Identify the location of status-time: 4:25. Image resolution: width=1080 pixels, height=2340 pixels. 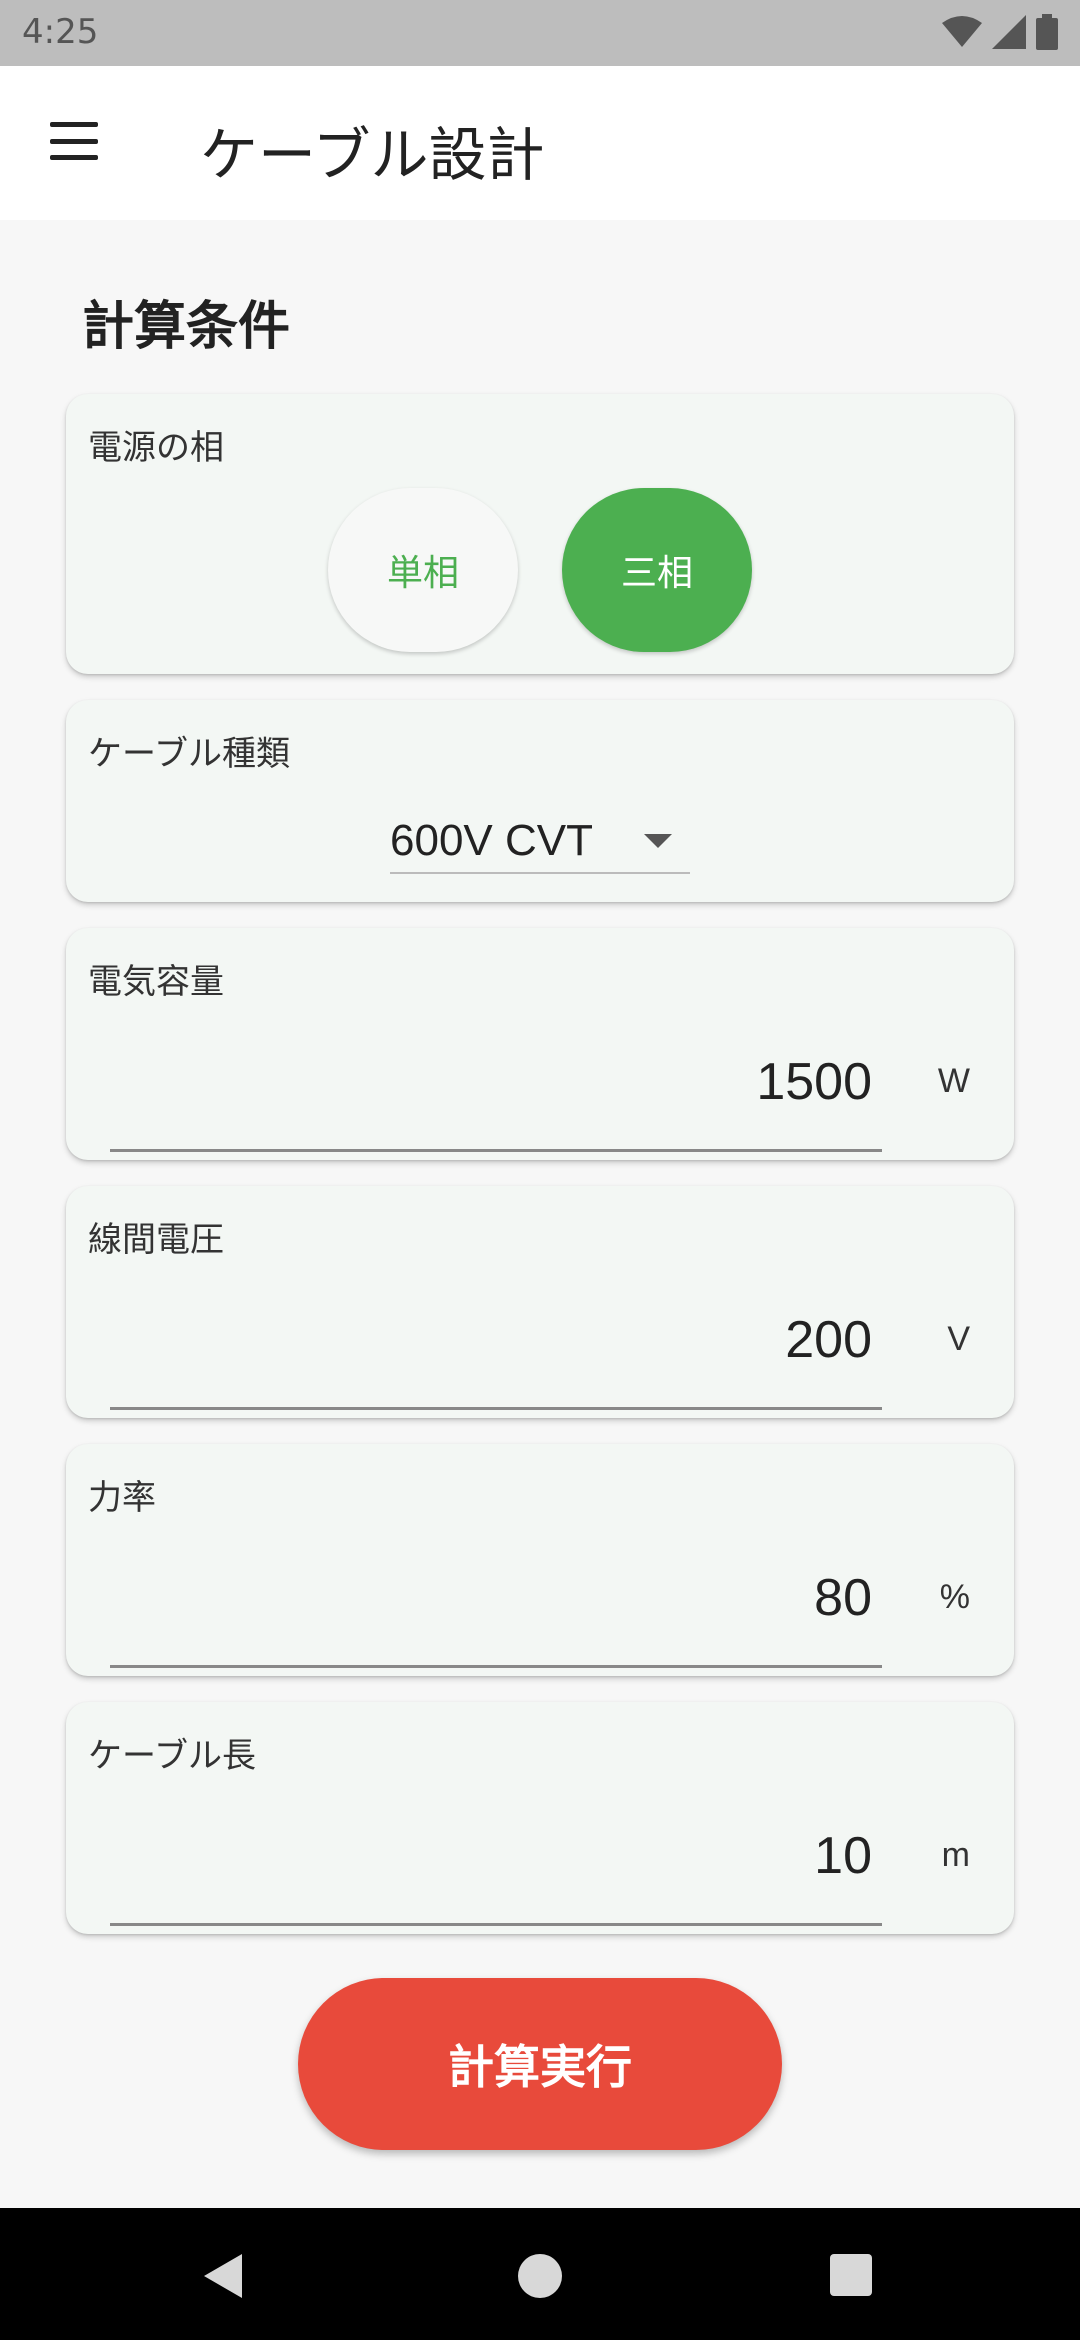
(60, 32).